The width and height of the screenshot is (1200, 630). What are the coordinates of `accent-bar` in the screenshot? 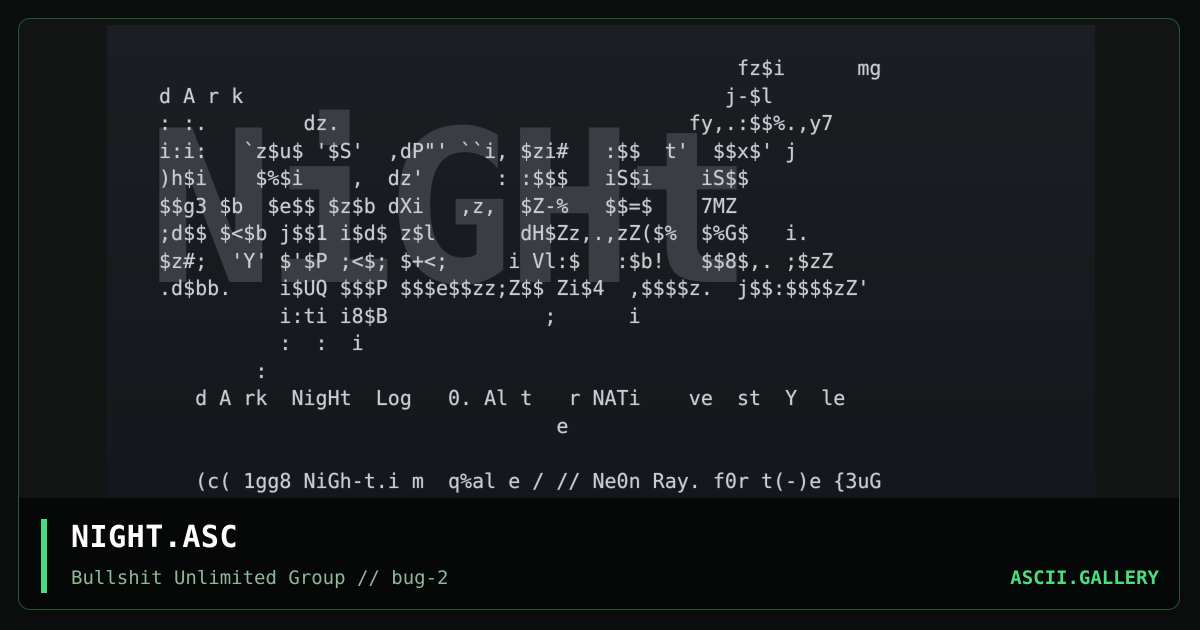 It's located at (44, 556).